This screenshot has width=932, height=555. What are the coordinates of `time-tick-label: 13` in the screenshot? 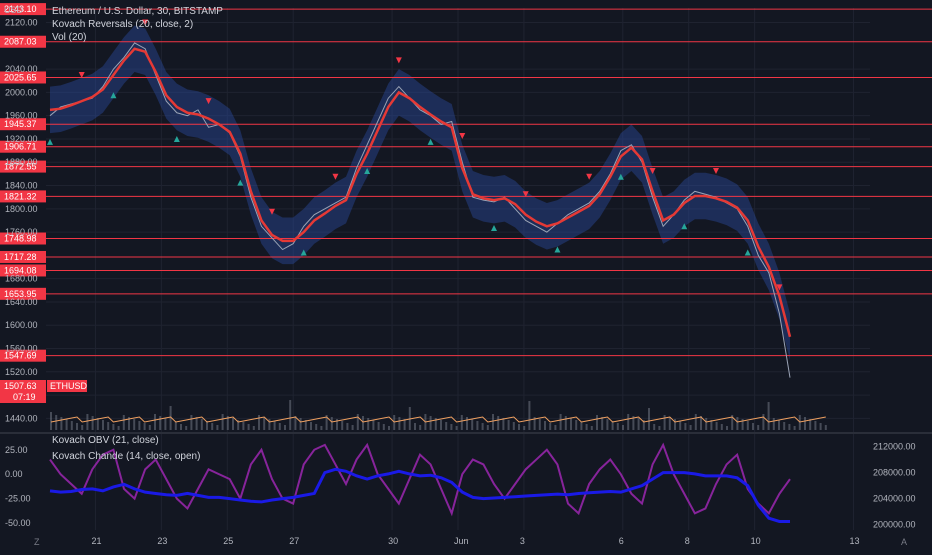 It's located at (855, 541).